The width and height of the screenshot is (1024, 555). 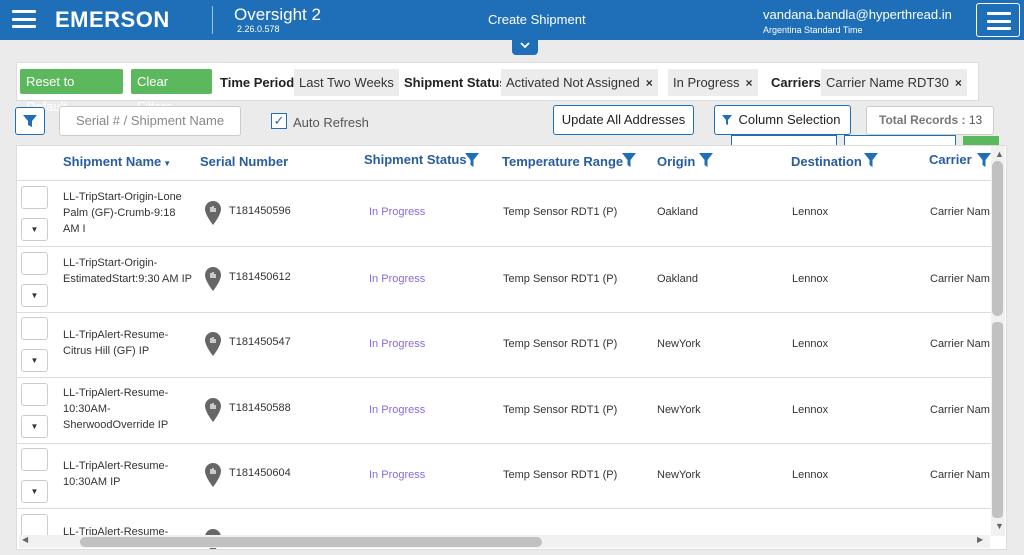 I want to click on horizontal-scroll-thumb, so click(x=311, y=542).